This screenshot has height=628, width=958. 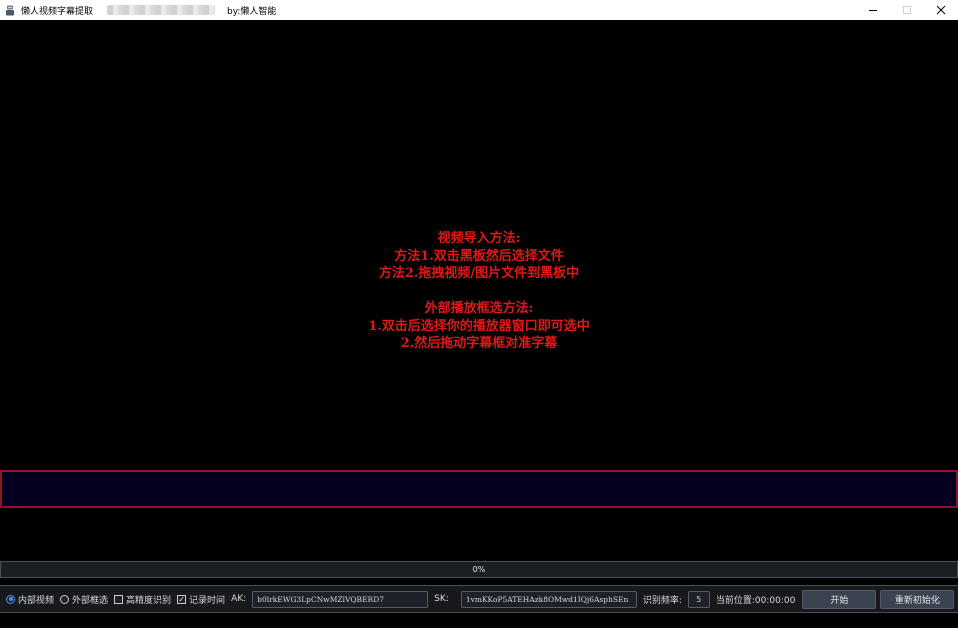 What do you see at coordinates (479, 343) in the screenshot?
I see `external-step-2: 2.然后拖动字幕框对准字幕` at bounding box center [479, 343].